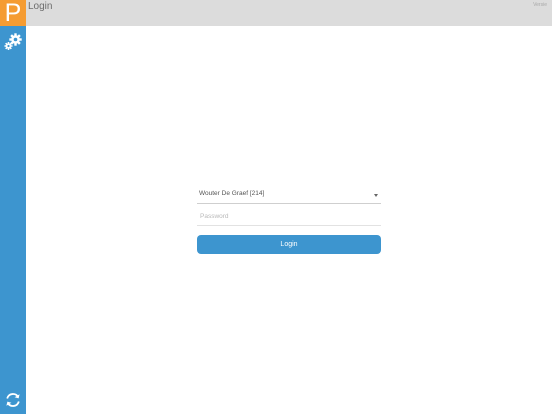  I want to click on version-link: Versie, so click(540, 5).